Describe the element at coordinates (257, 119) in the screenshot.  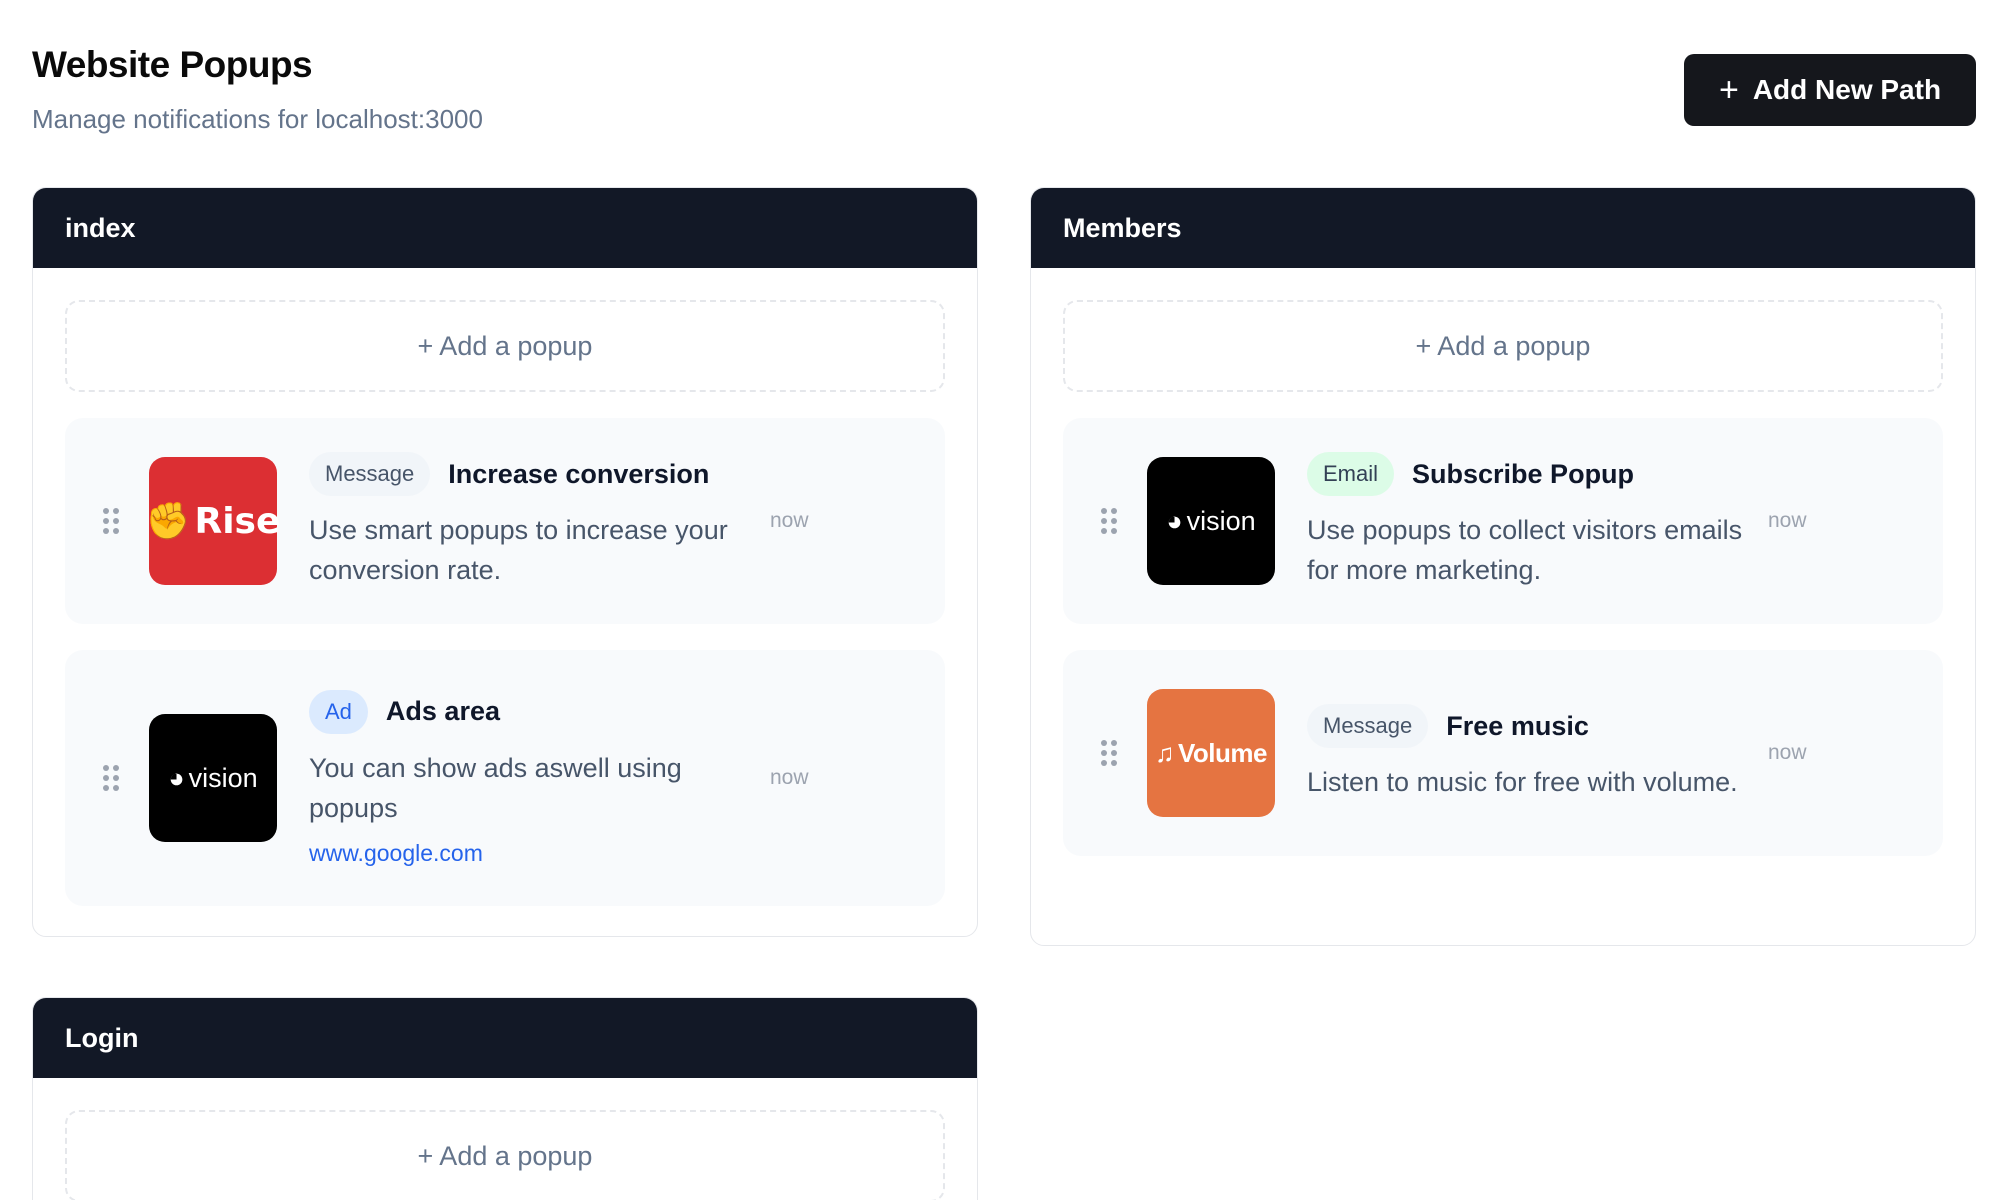
I see `page-subtitle: Manage notifications for localhost:3000` at that location.